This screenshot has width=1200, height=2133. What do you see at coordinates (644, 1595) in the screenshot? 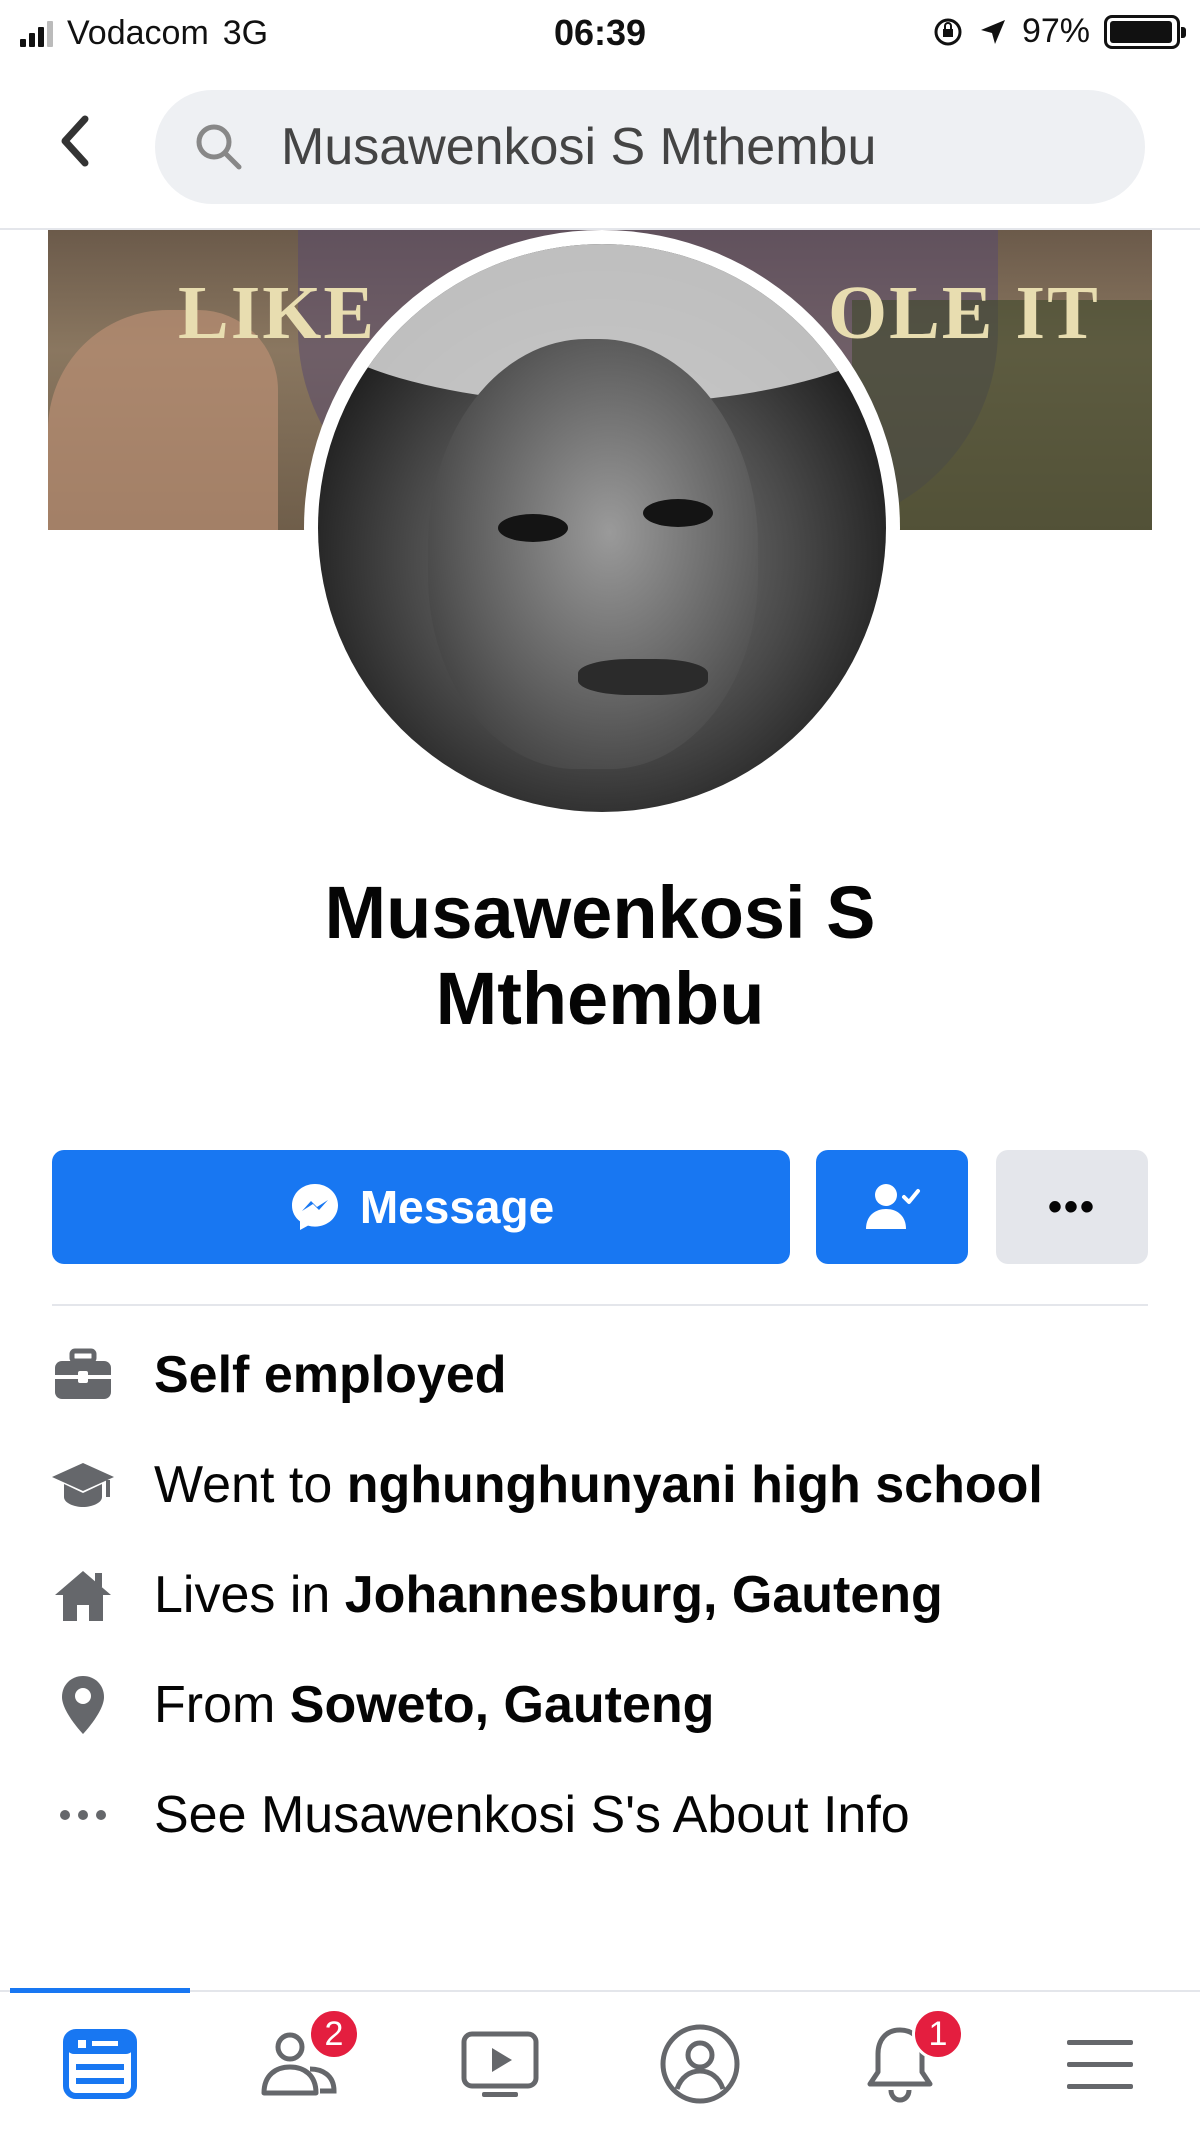
I see `lives-city-link: Johannesburg, Gauteng` at bounding box center [644, 1595].